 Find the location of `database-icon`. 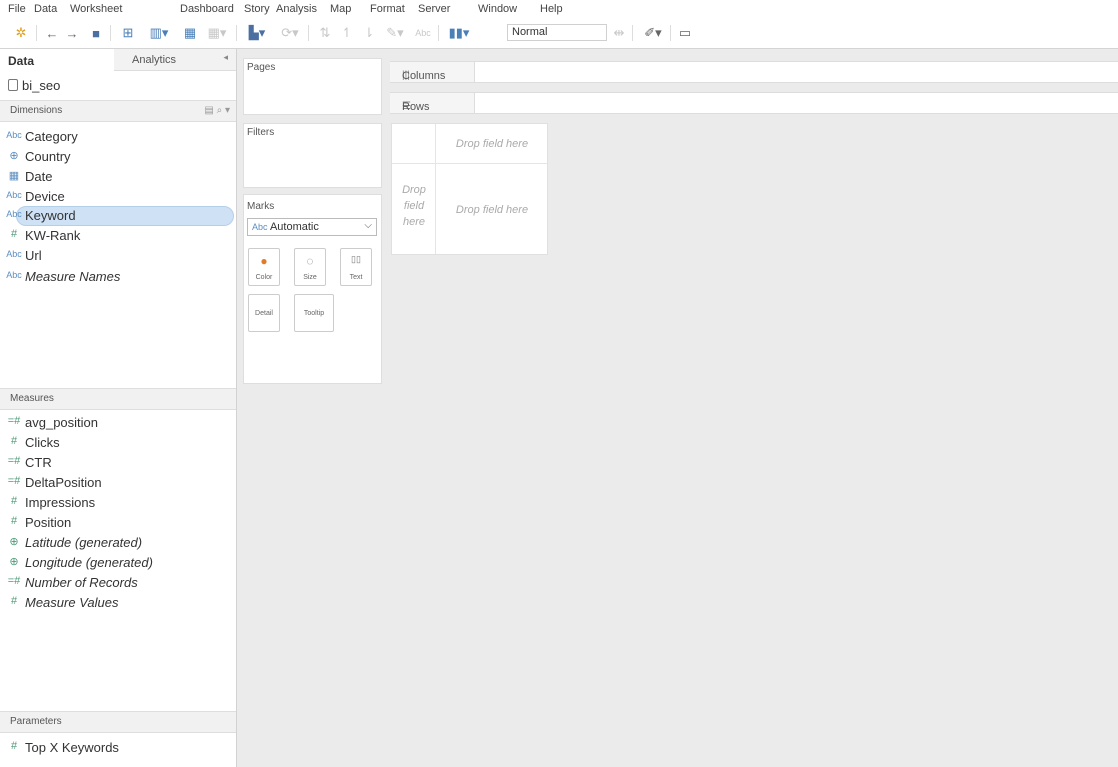

database-icon is located at coordinates (13, 85).